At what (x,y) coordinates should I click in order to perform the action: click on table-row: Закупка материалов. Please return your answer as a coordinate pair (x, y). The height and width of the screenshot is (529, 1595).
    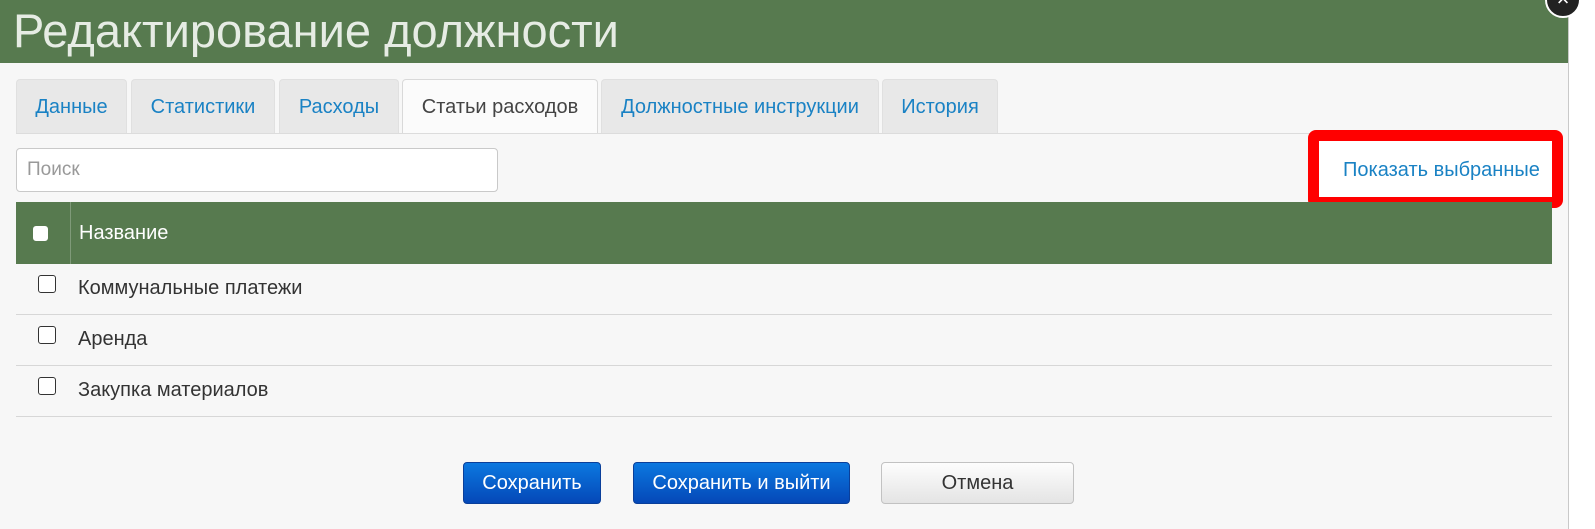
    Looking at the image, I should click on (784, 391).